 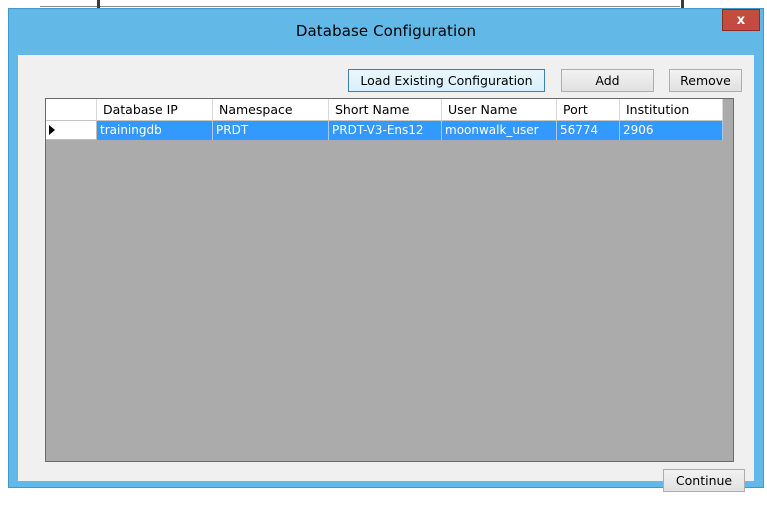 I want to click on cell-user-name: moonwalk_user, so click(x=499, y=130).